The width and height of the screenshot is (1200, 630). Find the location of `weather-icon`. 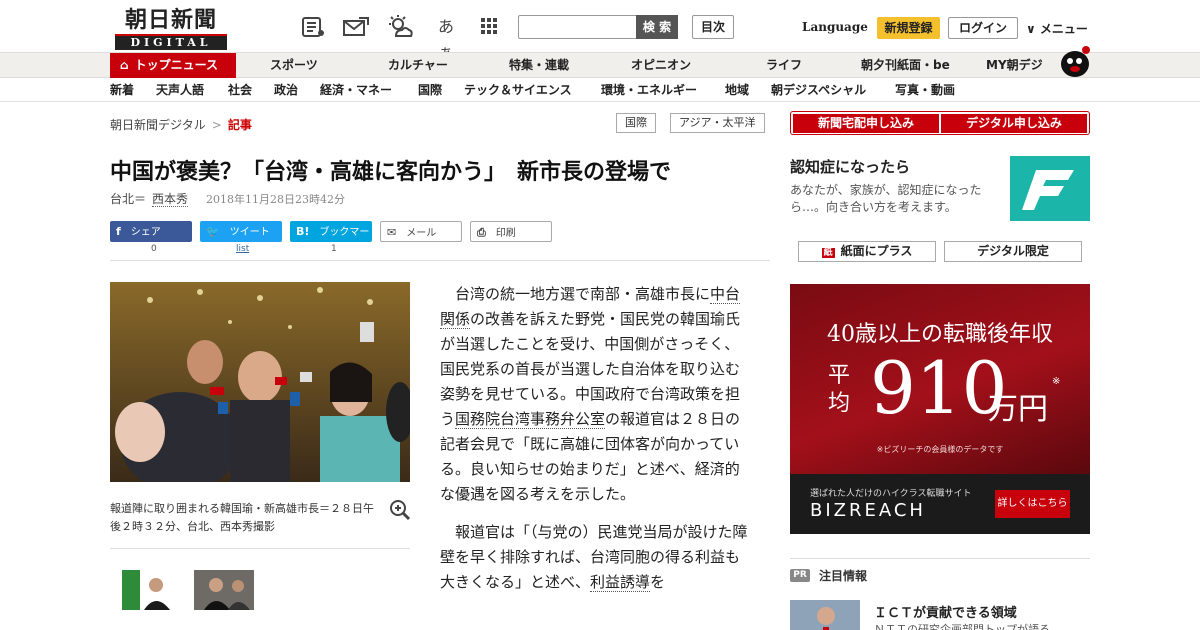

weather-icon is located at coordinates (399, 27).